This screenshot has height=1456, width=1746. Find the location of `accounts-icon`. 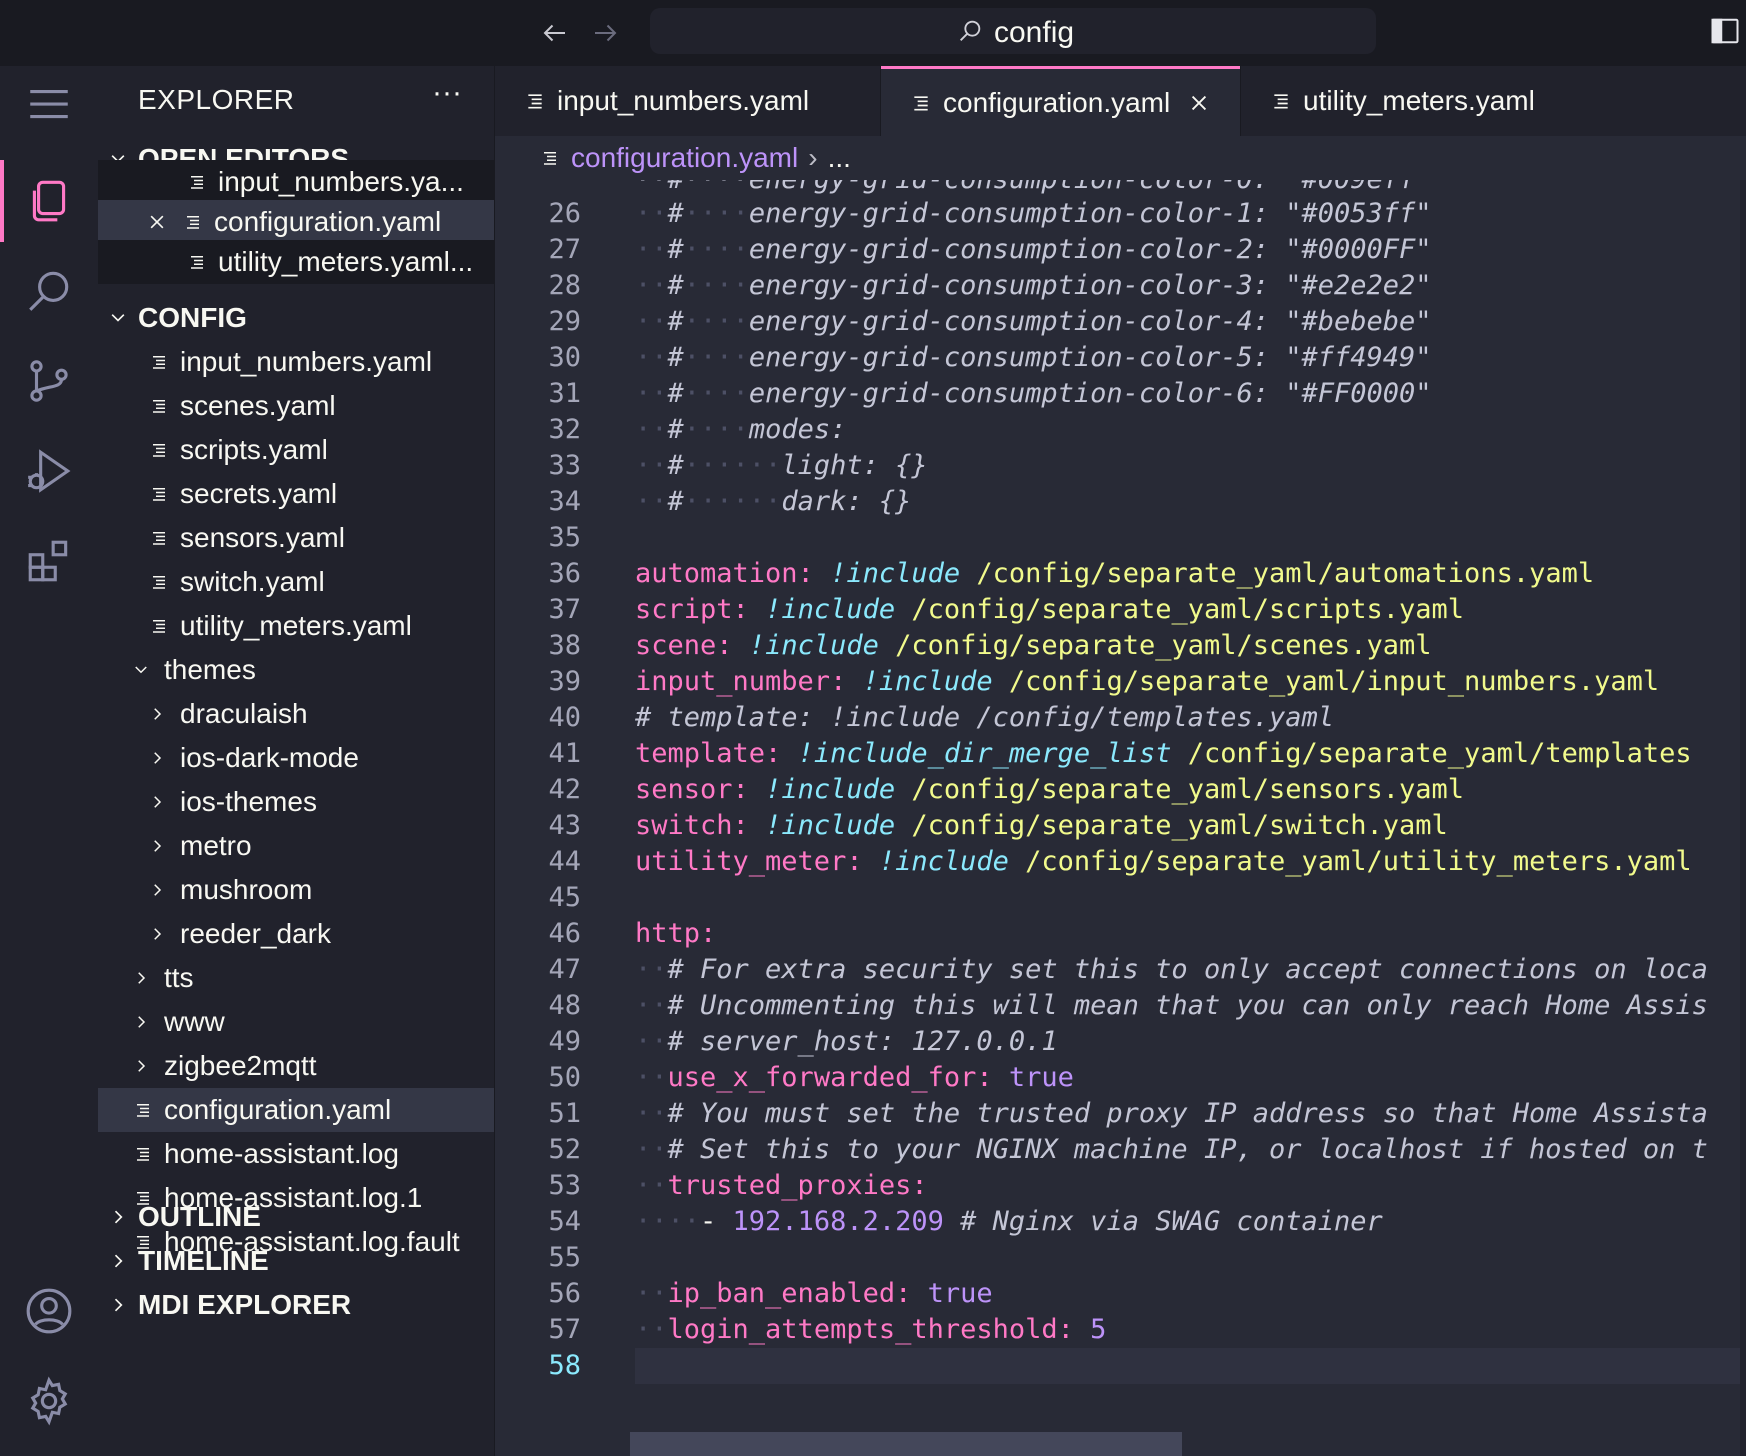

accounts-icon is located at coordinates (49, 1311).